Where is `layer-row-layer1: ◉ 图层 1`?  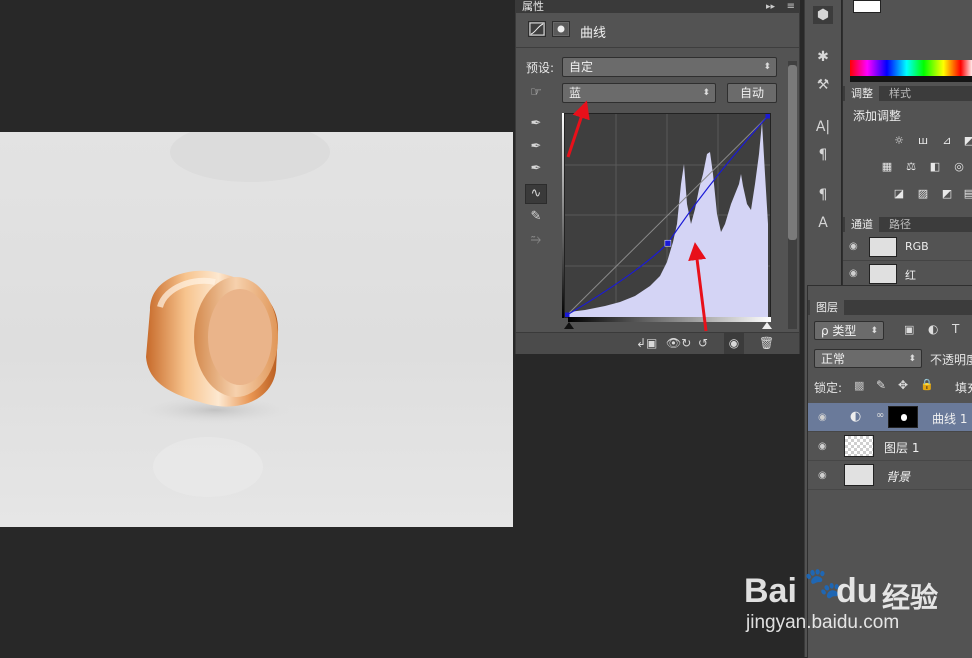
layer-row-layer1: ◉ 图层 1 is located at coordinates (890, 446).